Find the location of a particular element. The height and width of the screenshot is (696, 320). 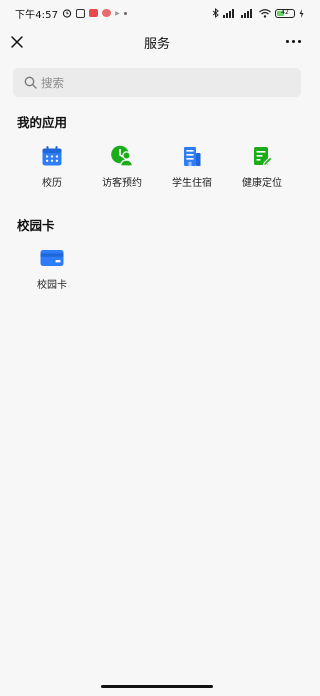

close-icon is located at coordinates (17, 42).